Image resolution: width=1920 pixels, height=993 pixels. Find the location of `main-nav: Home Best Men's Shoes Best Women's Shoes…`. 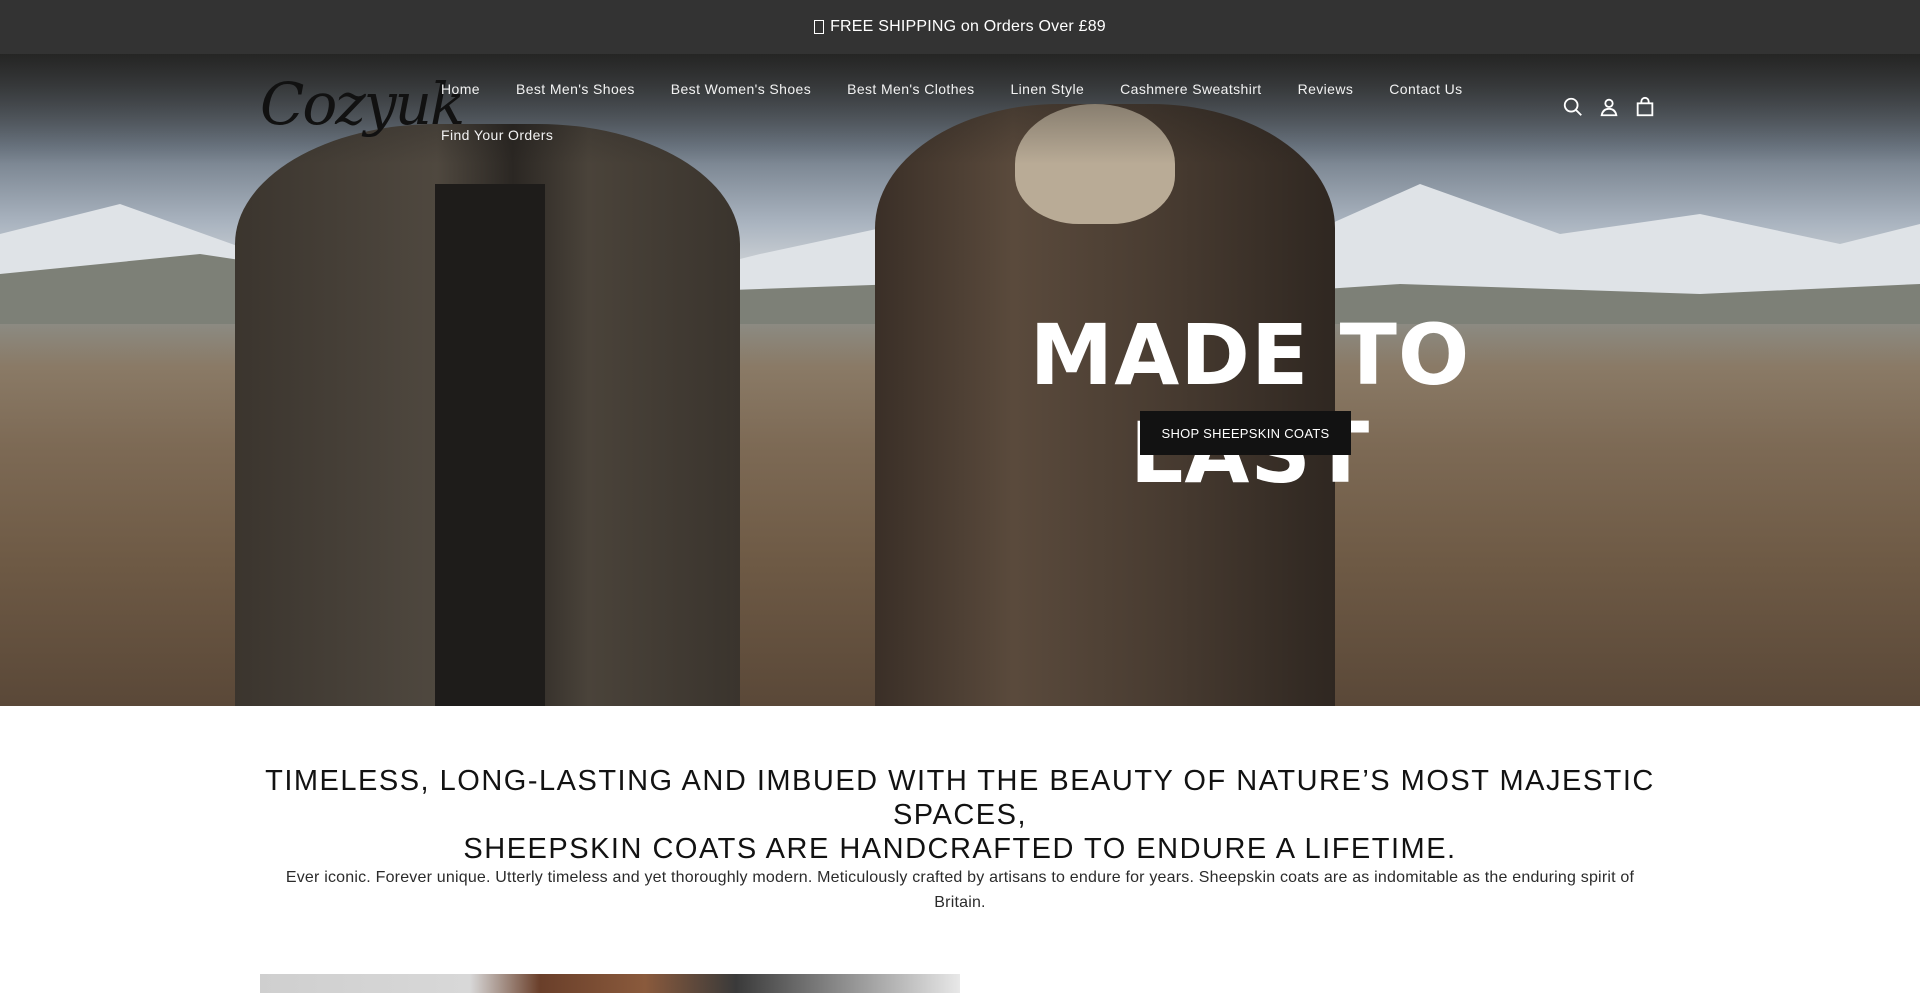

main-nav: Home Best Men's Shoes Best Women's Shoes… is located at coordinates (951, 112).